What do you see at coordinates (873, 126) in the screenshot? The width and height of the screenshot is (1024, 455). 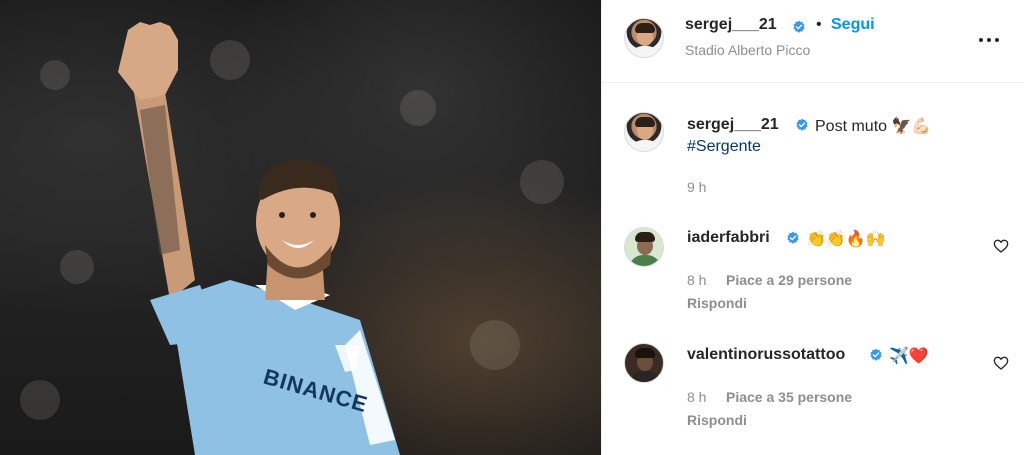 I see `caption-text: Post muto 🦅💪🏻` at bounding box center [873, 126].